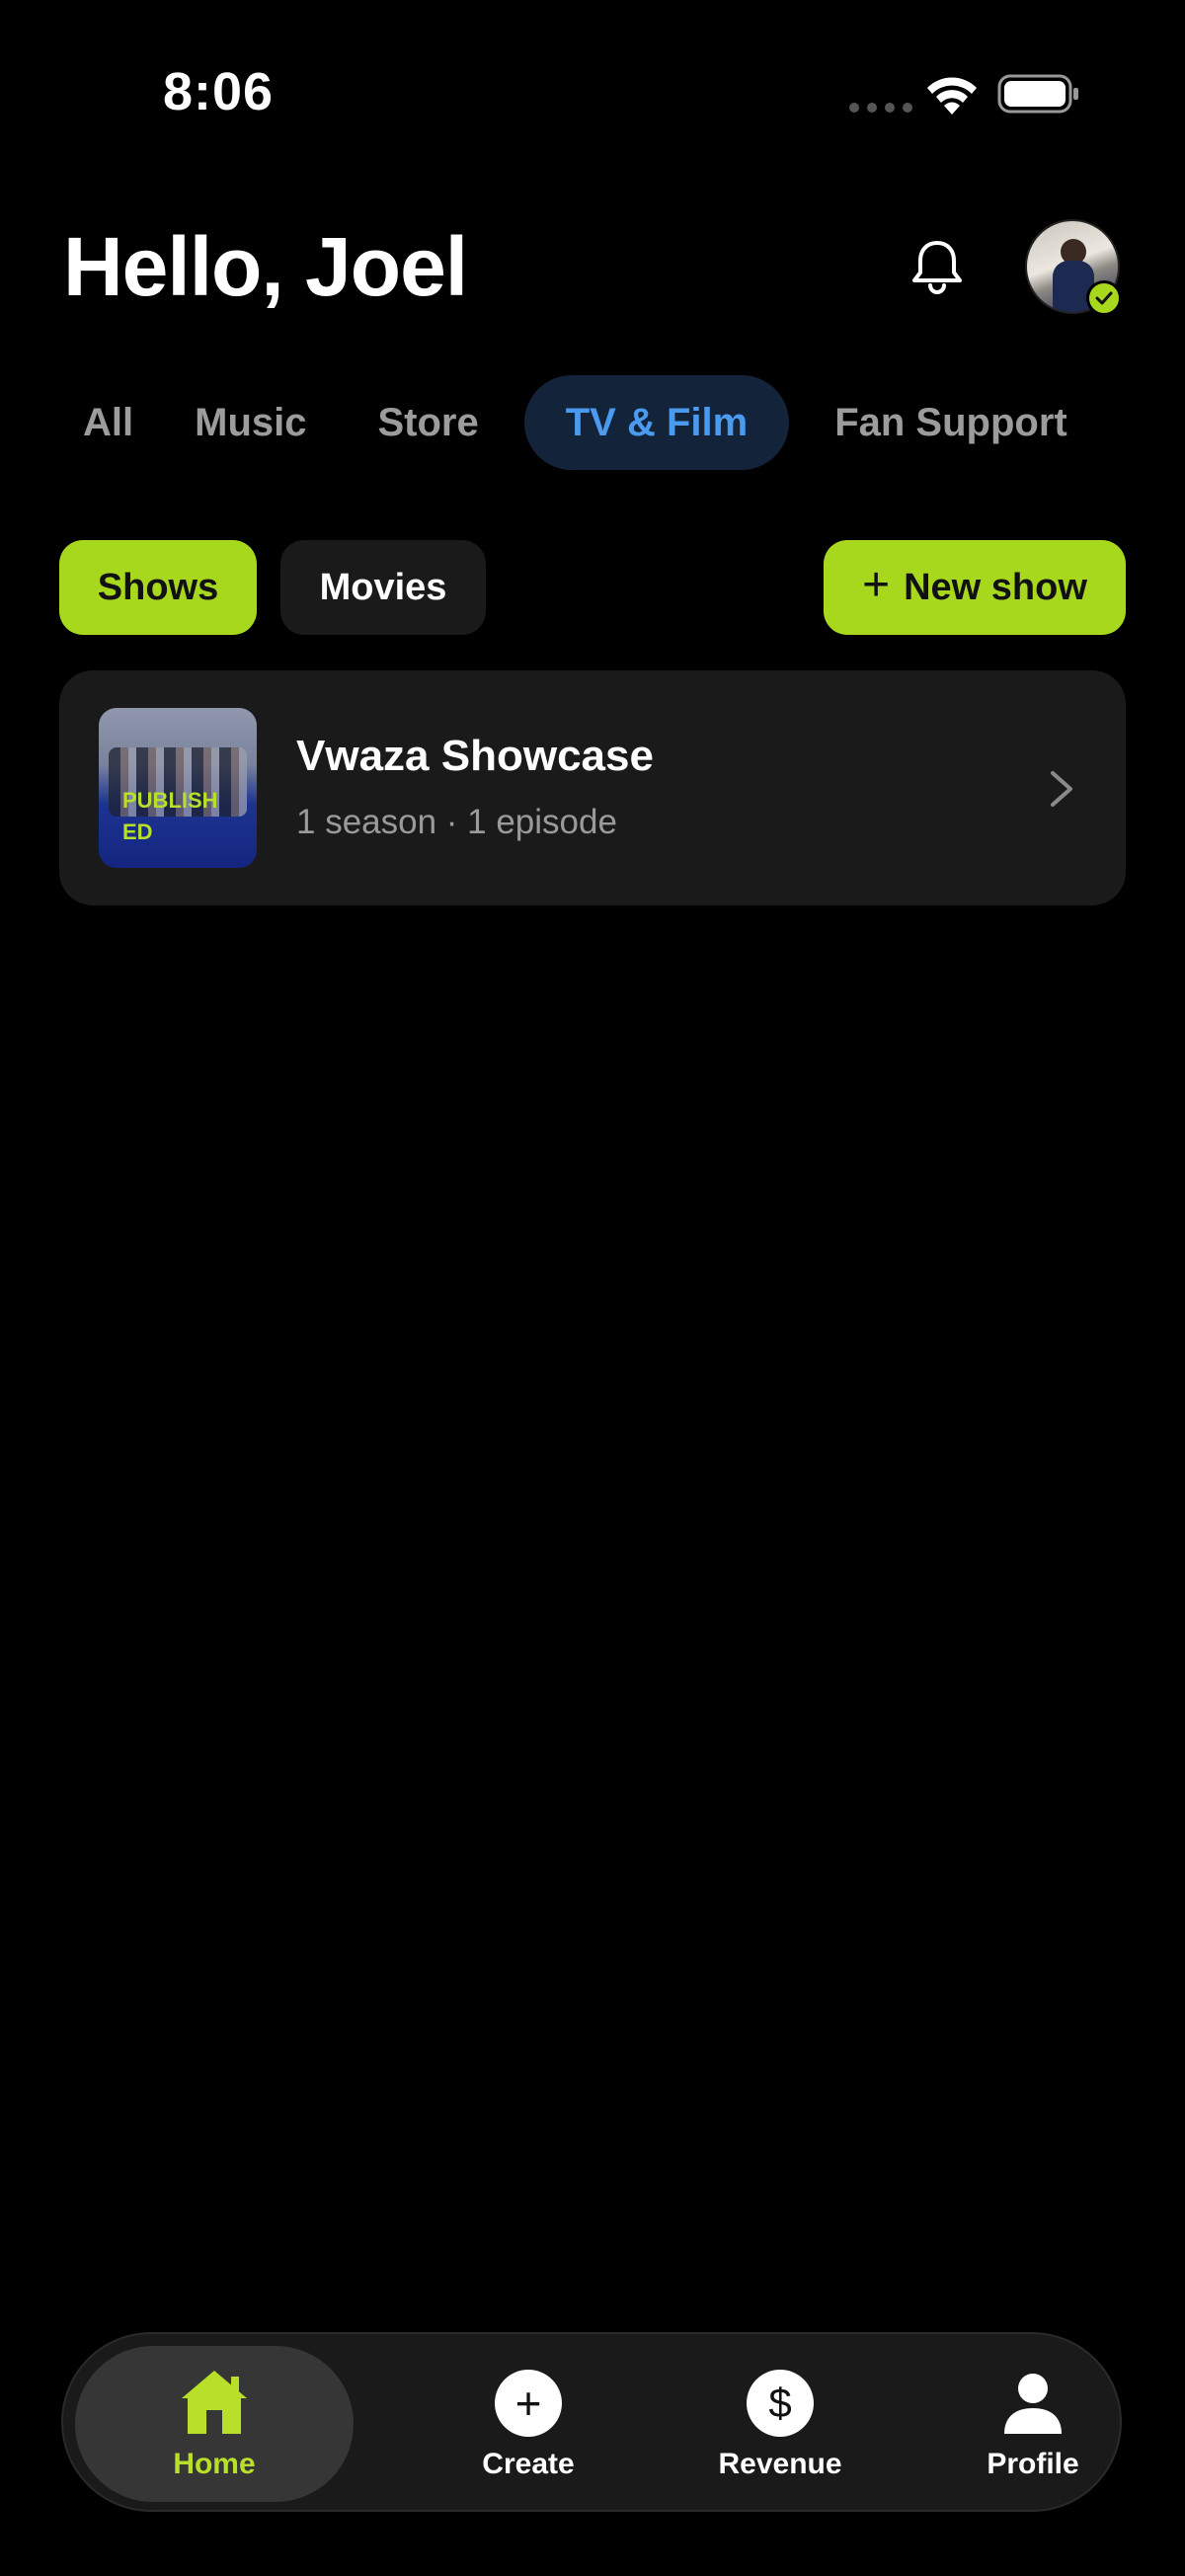 Image resolution: width=1185 pixels, height=2576 pixels. I want to click on nav-revenue: $ Revenue, so click(780, 2424).